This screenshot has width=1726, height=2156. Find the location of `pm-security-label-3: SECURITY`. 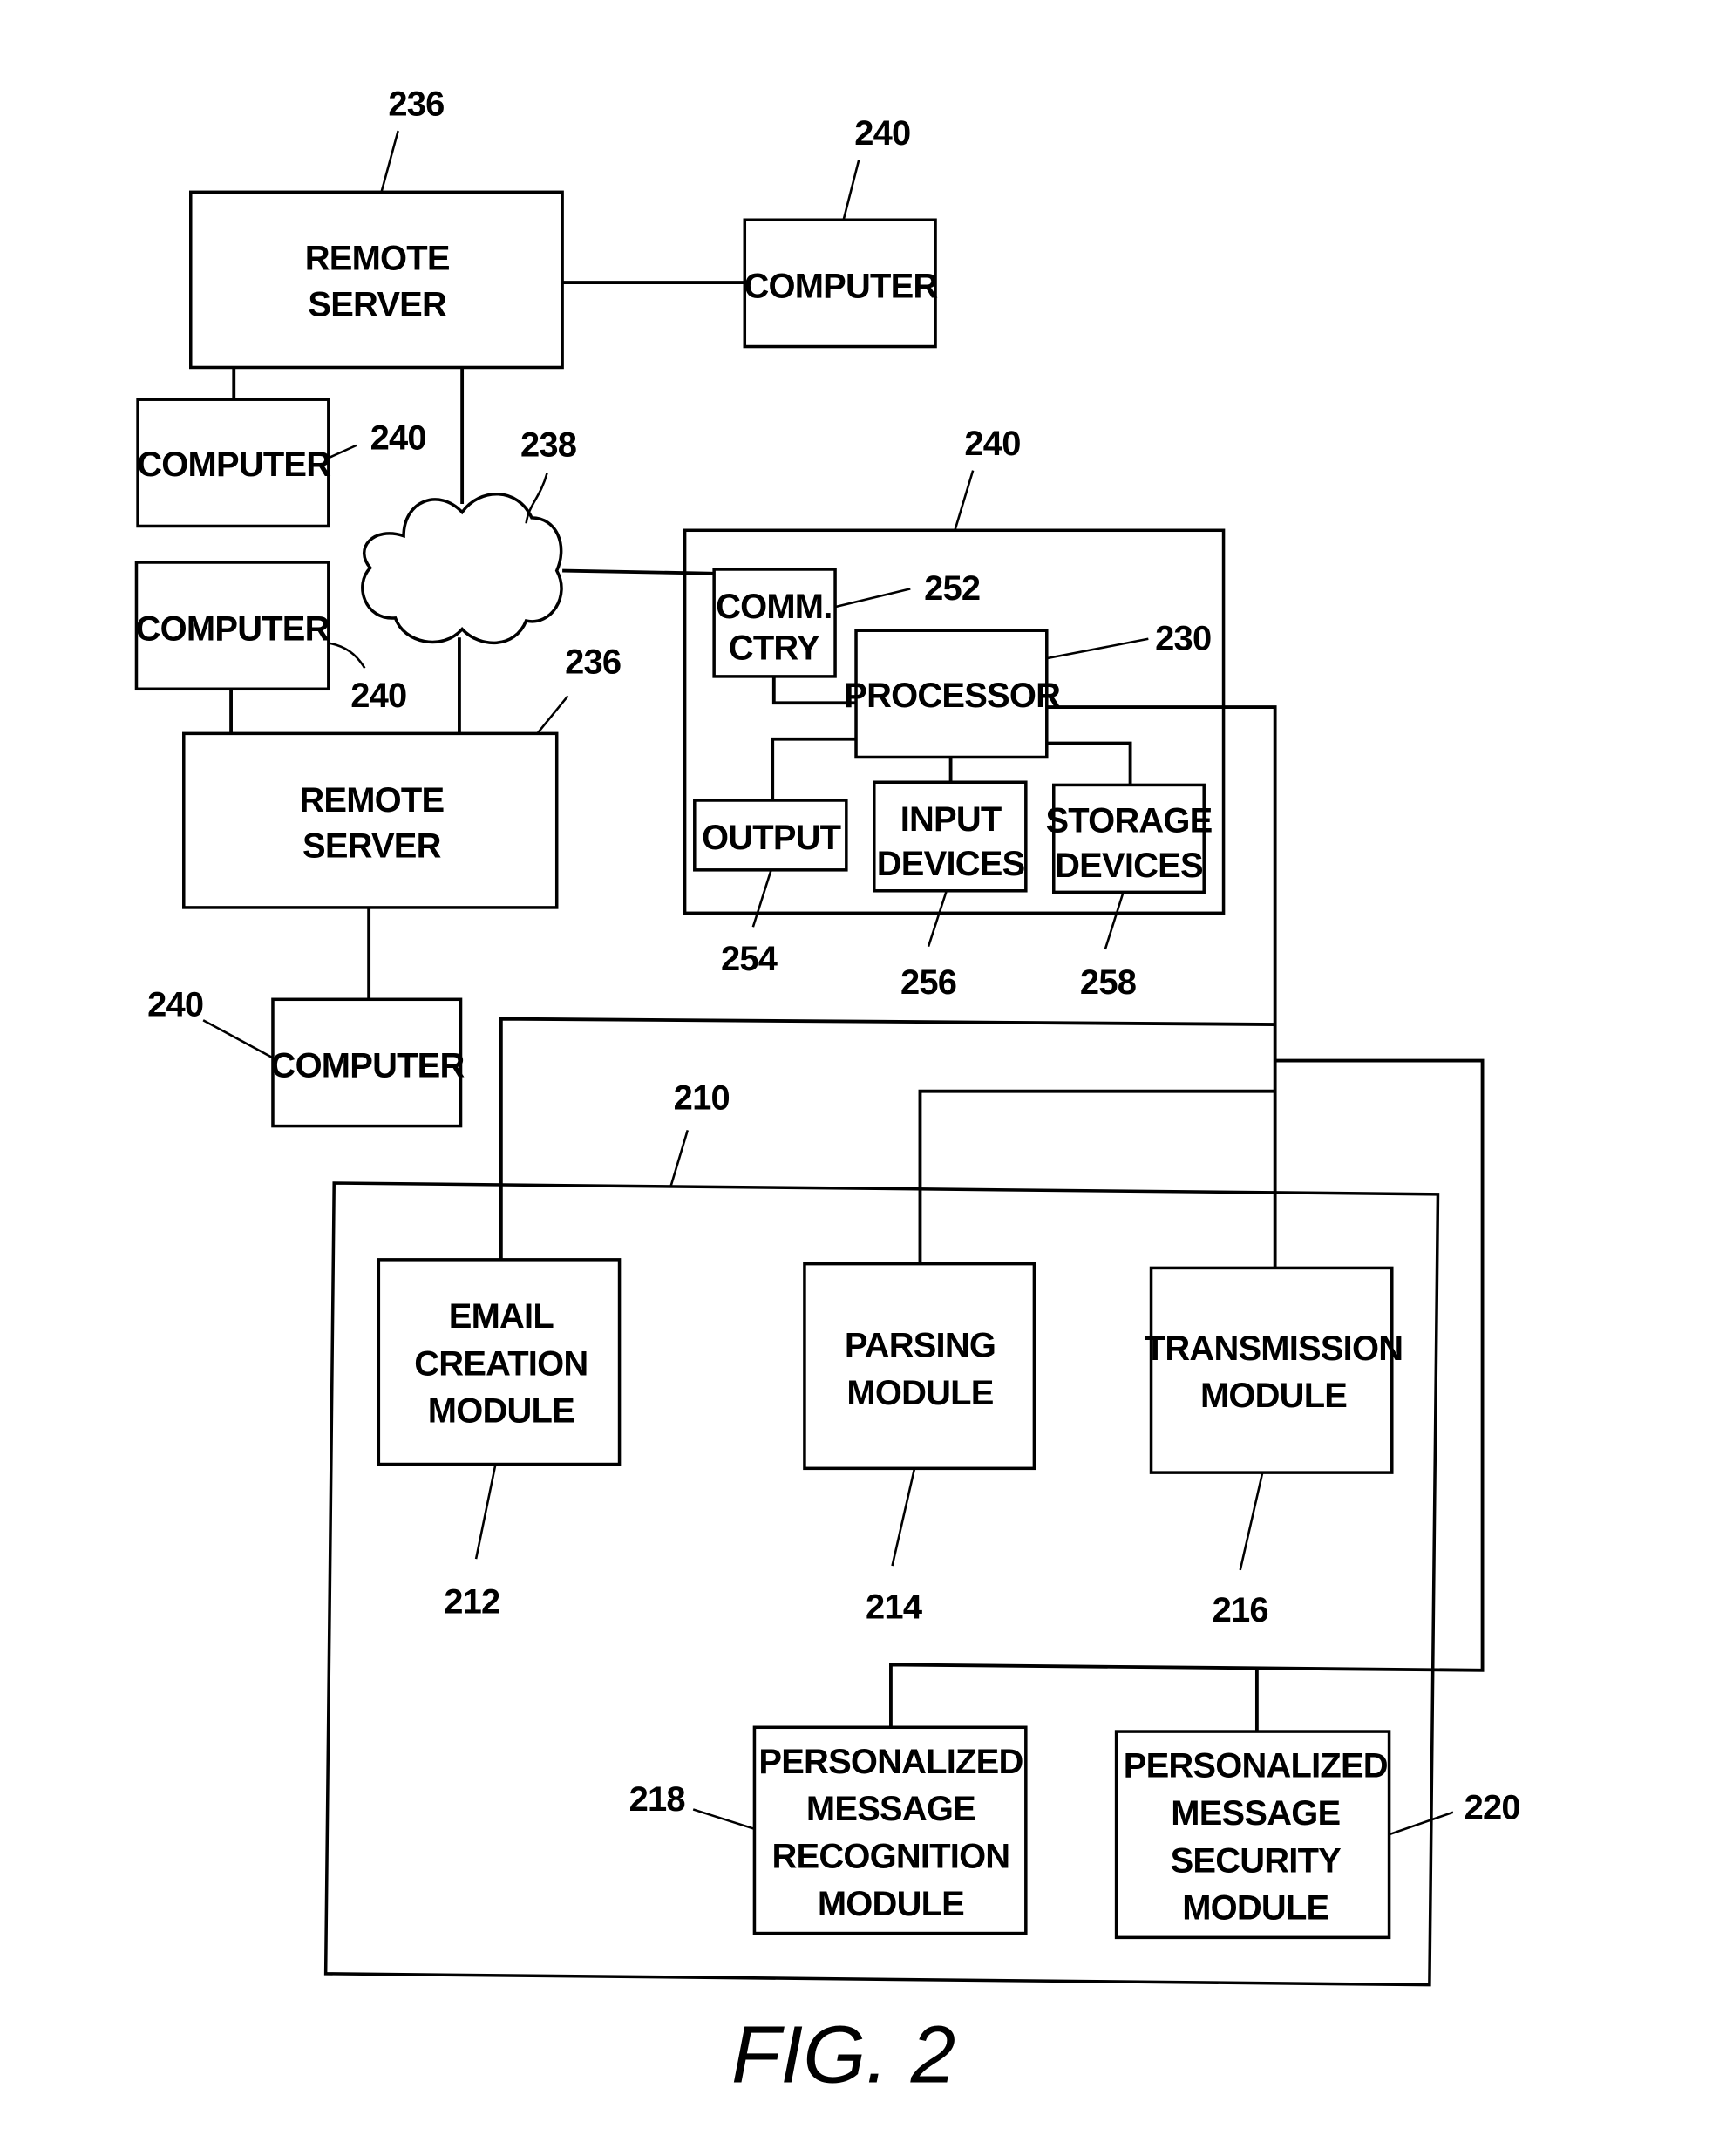

pm-security-label-3: SECURITY is located at coordinates (1256, 1860).